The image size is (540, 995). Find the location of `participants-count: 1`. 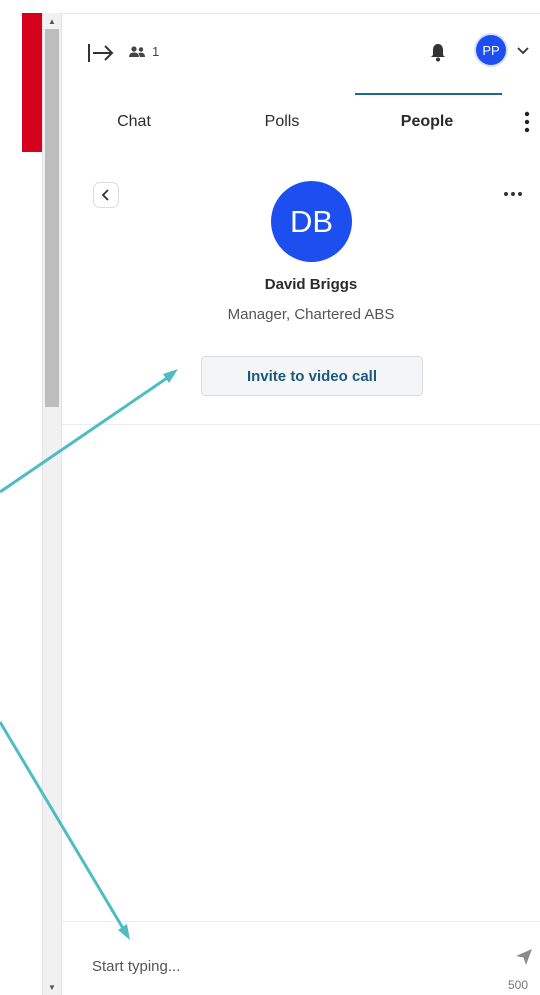

participants-count: 1 is located at coordinates (143, 51).